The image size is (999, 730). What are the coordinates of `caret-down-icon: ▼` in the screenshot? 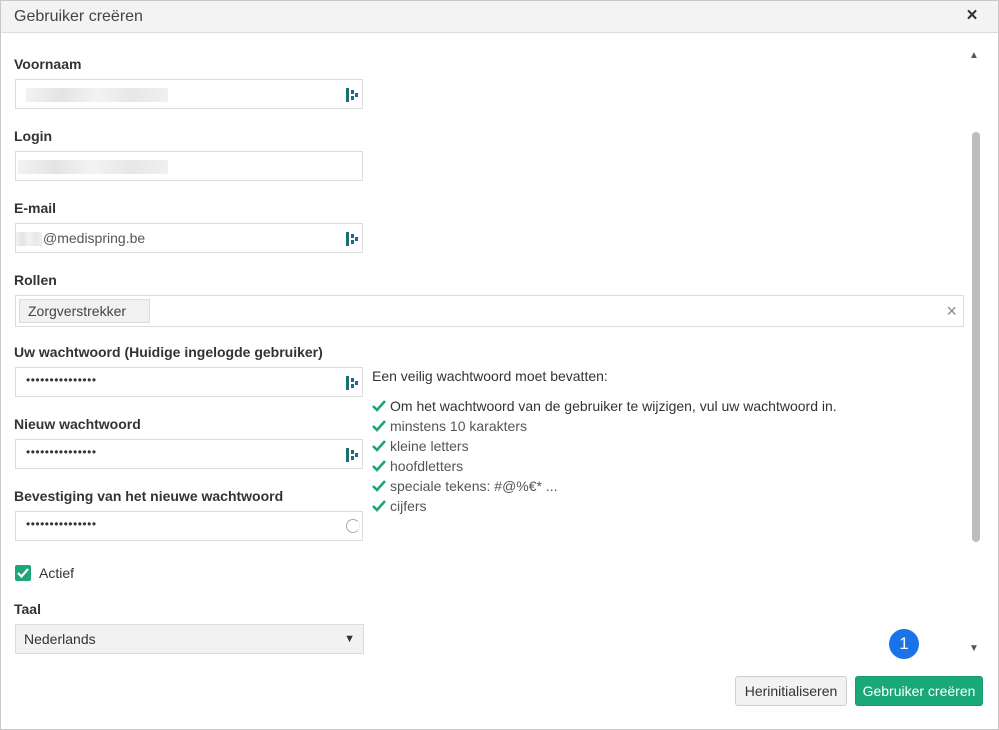 It's located at (349, 639).